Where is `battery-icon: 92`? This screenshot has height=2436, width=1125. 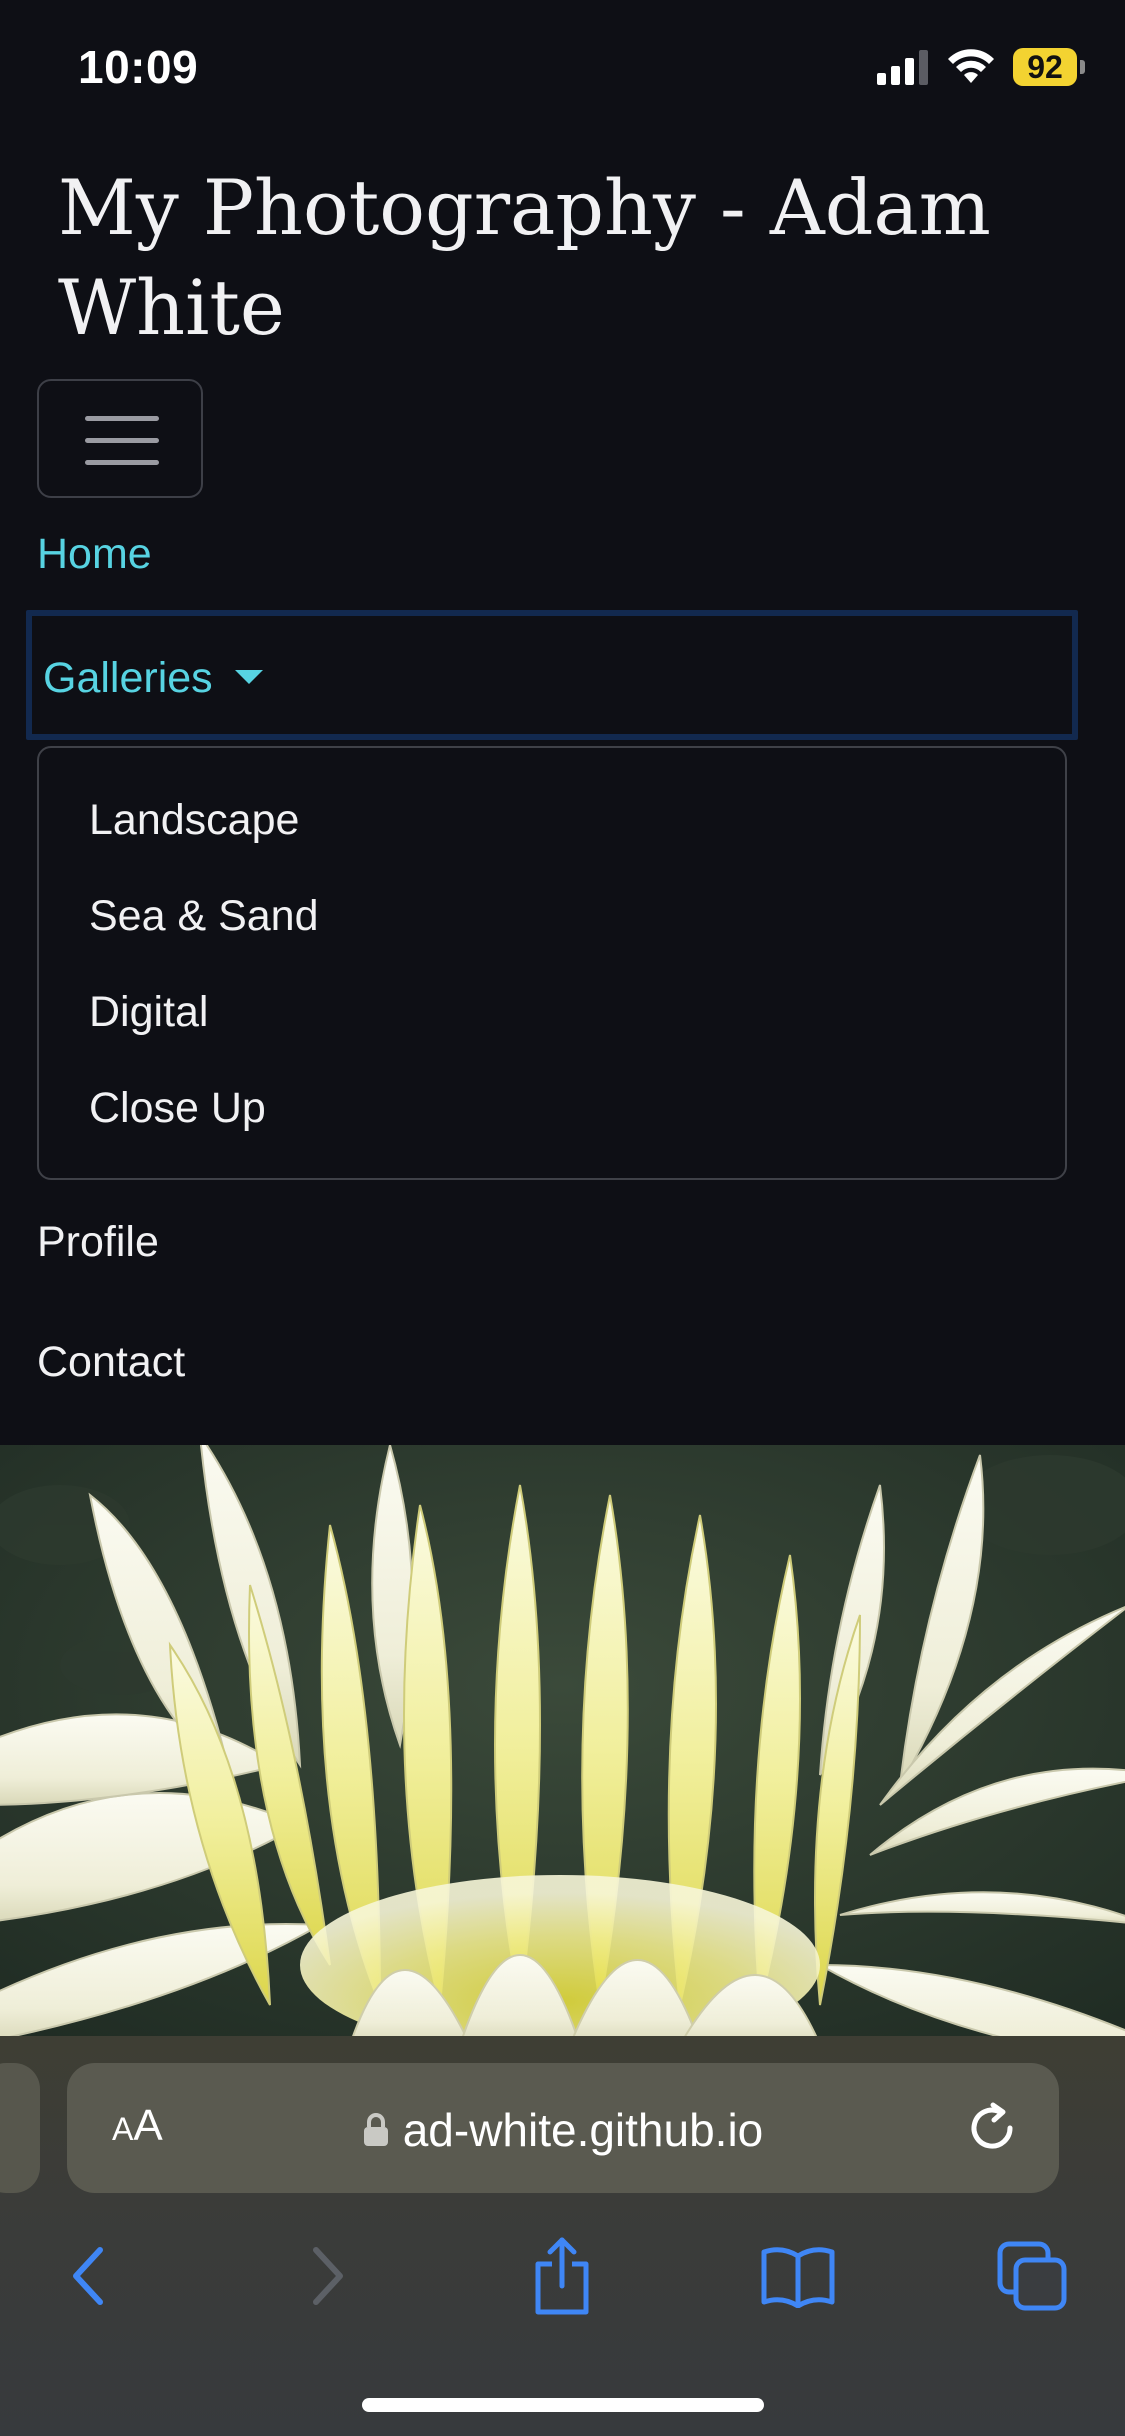 battery-icon: 92 is located at coordinates (1049, 67).